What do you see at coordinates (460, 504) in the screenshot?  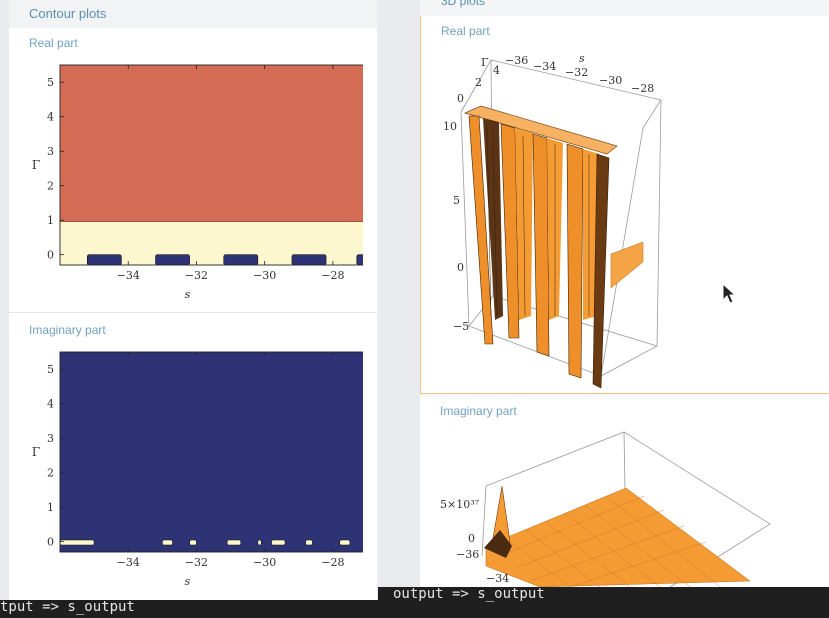 I see `z-tick: 5×10³⁷` at bounding box center [460, 504].